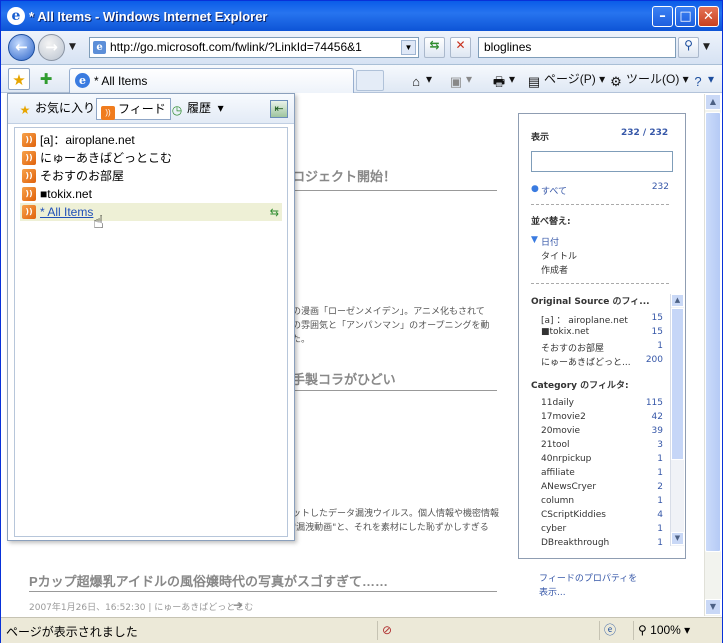 This screenshot has height=643, width=723. What do you see at coordinates (416, 81) in the screenshot?
I see `home-icon: ⌂` at bounding box center [416, 81].